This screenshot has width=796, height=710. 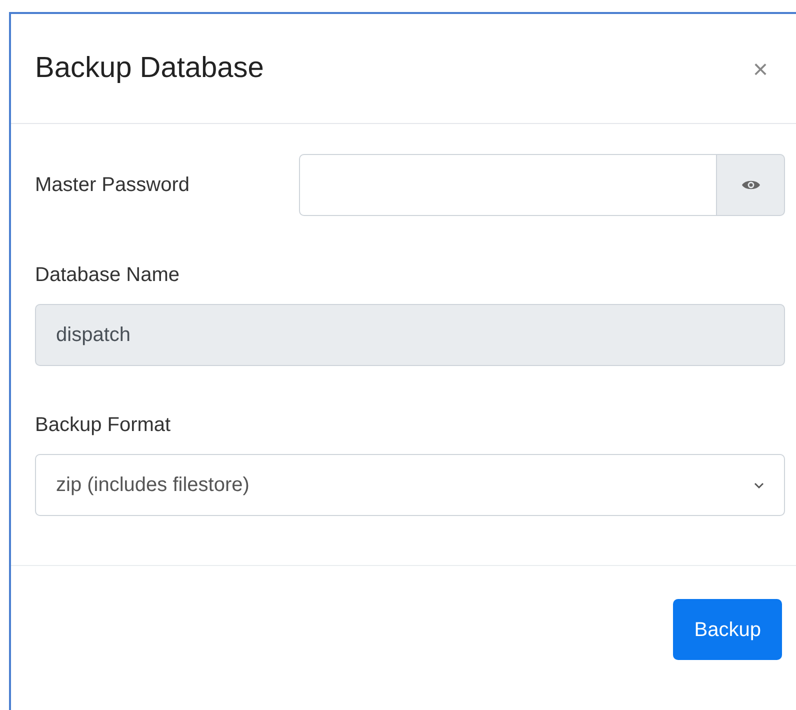 I want to click on backup-button: Backup, so click(x=727, y=629).